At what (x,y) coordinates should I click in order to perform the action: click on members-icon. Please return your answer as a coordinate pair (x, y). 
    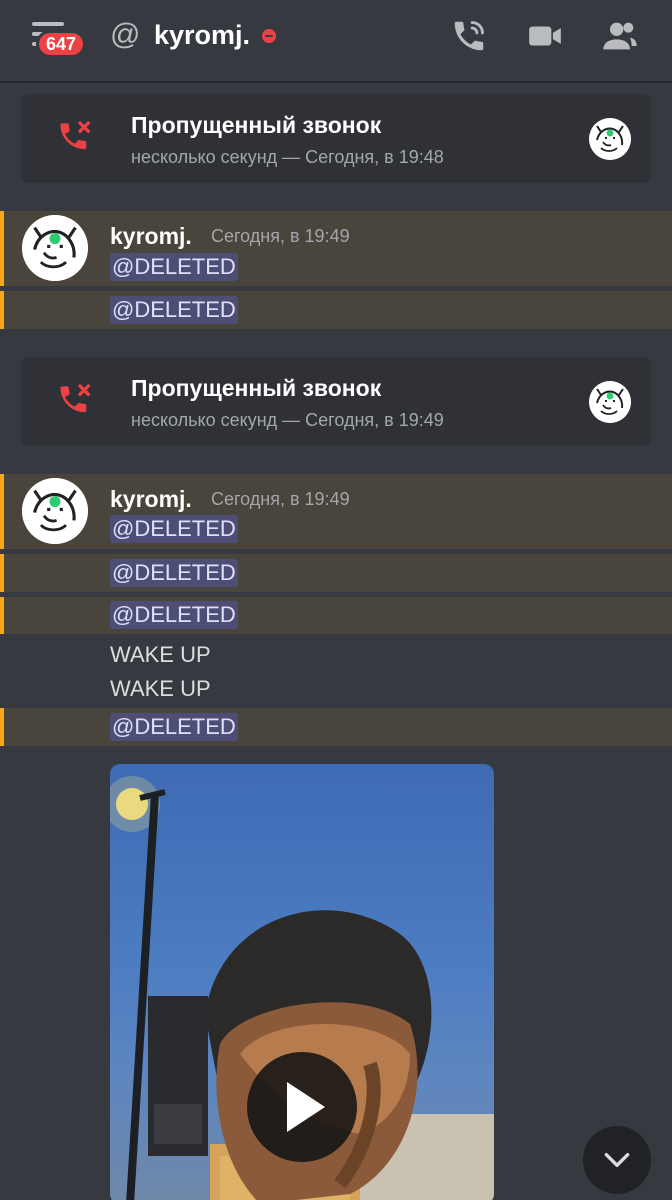
    Looking at the image, I should click on (620, 36).